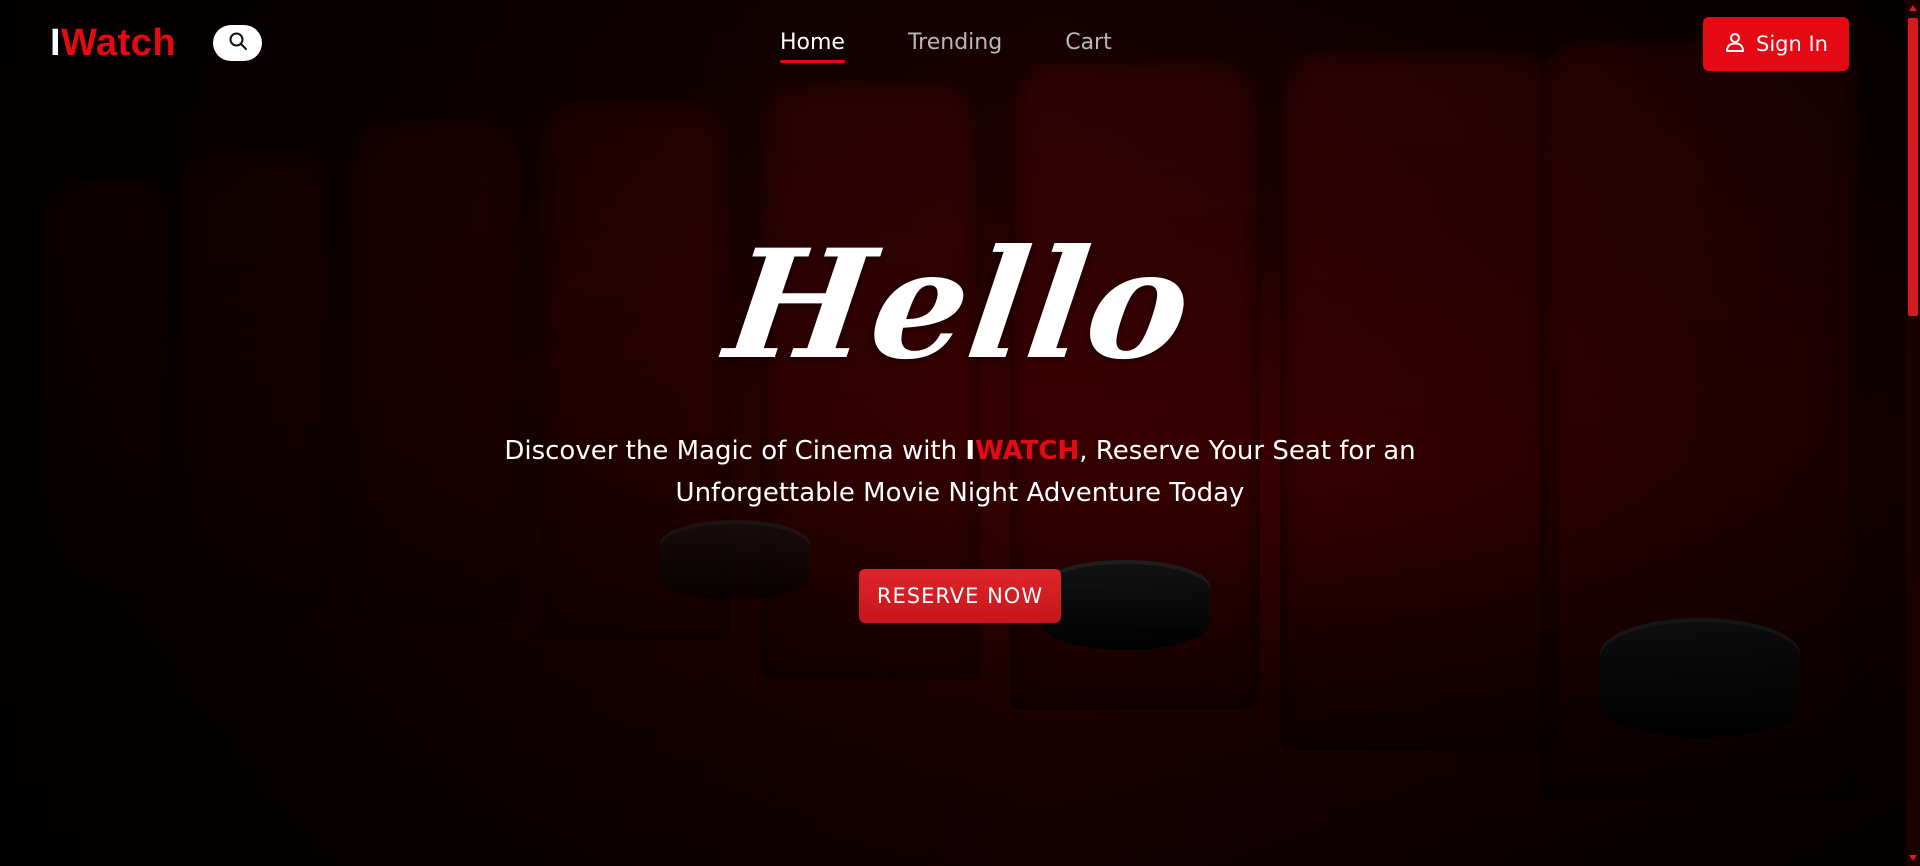  What do you see at coordinates (1913, 8) in the screenshot?
I see `scroll-up-icon` at bounding box center [1913, 8].